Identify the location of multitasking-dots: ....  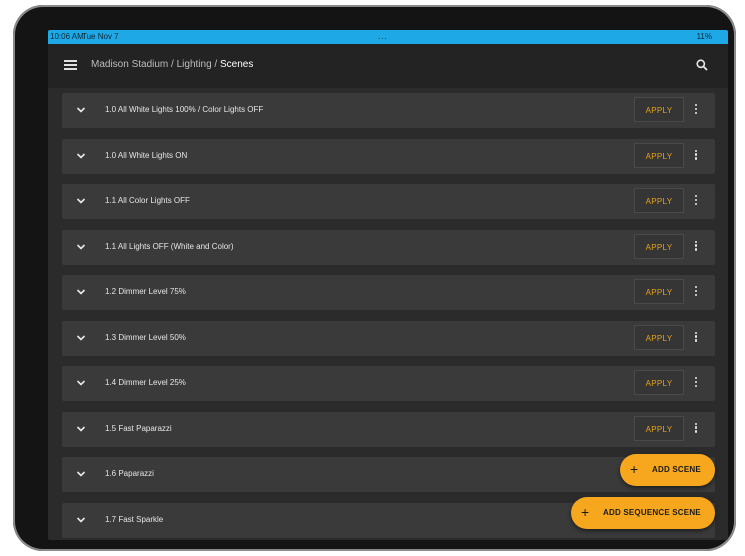
(383, 37).